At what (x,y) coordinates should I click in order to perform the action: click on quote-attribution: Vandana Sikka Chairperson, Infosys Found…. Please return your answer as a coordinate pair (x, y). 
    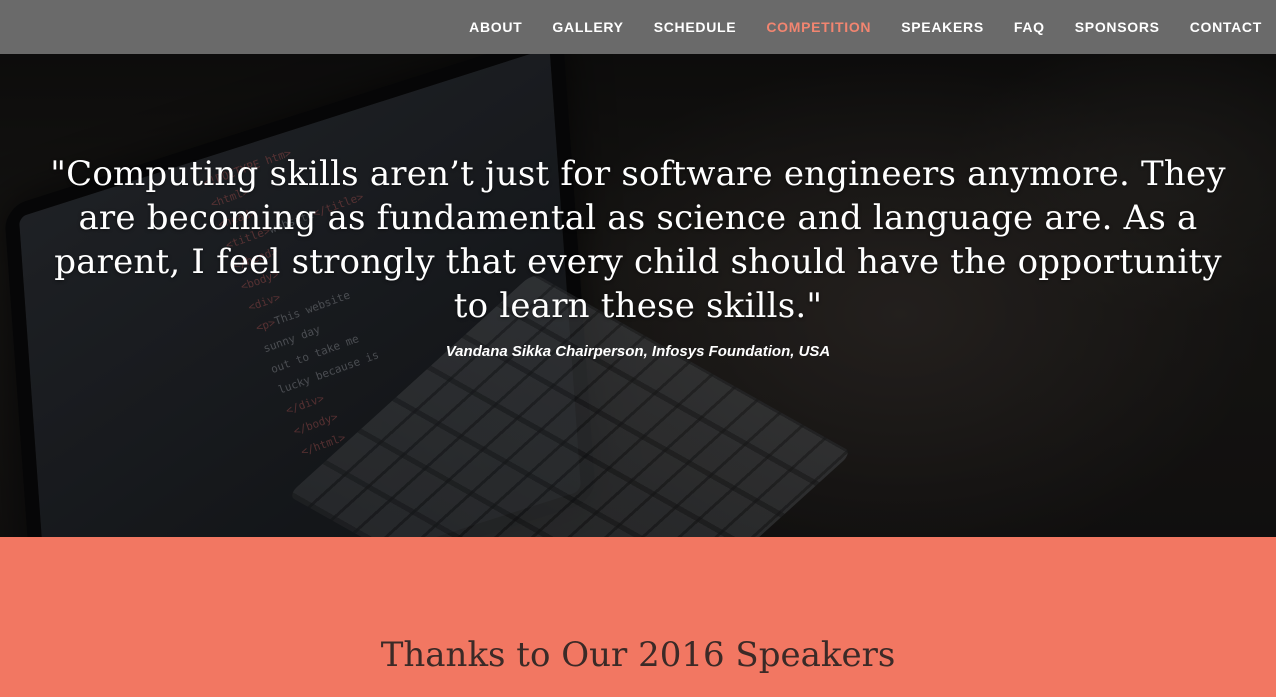
    Looking at the image, I should click on (638, 351).